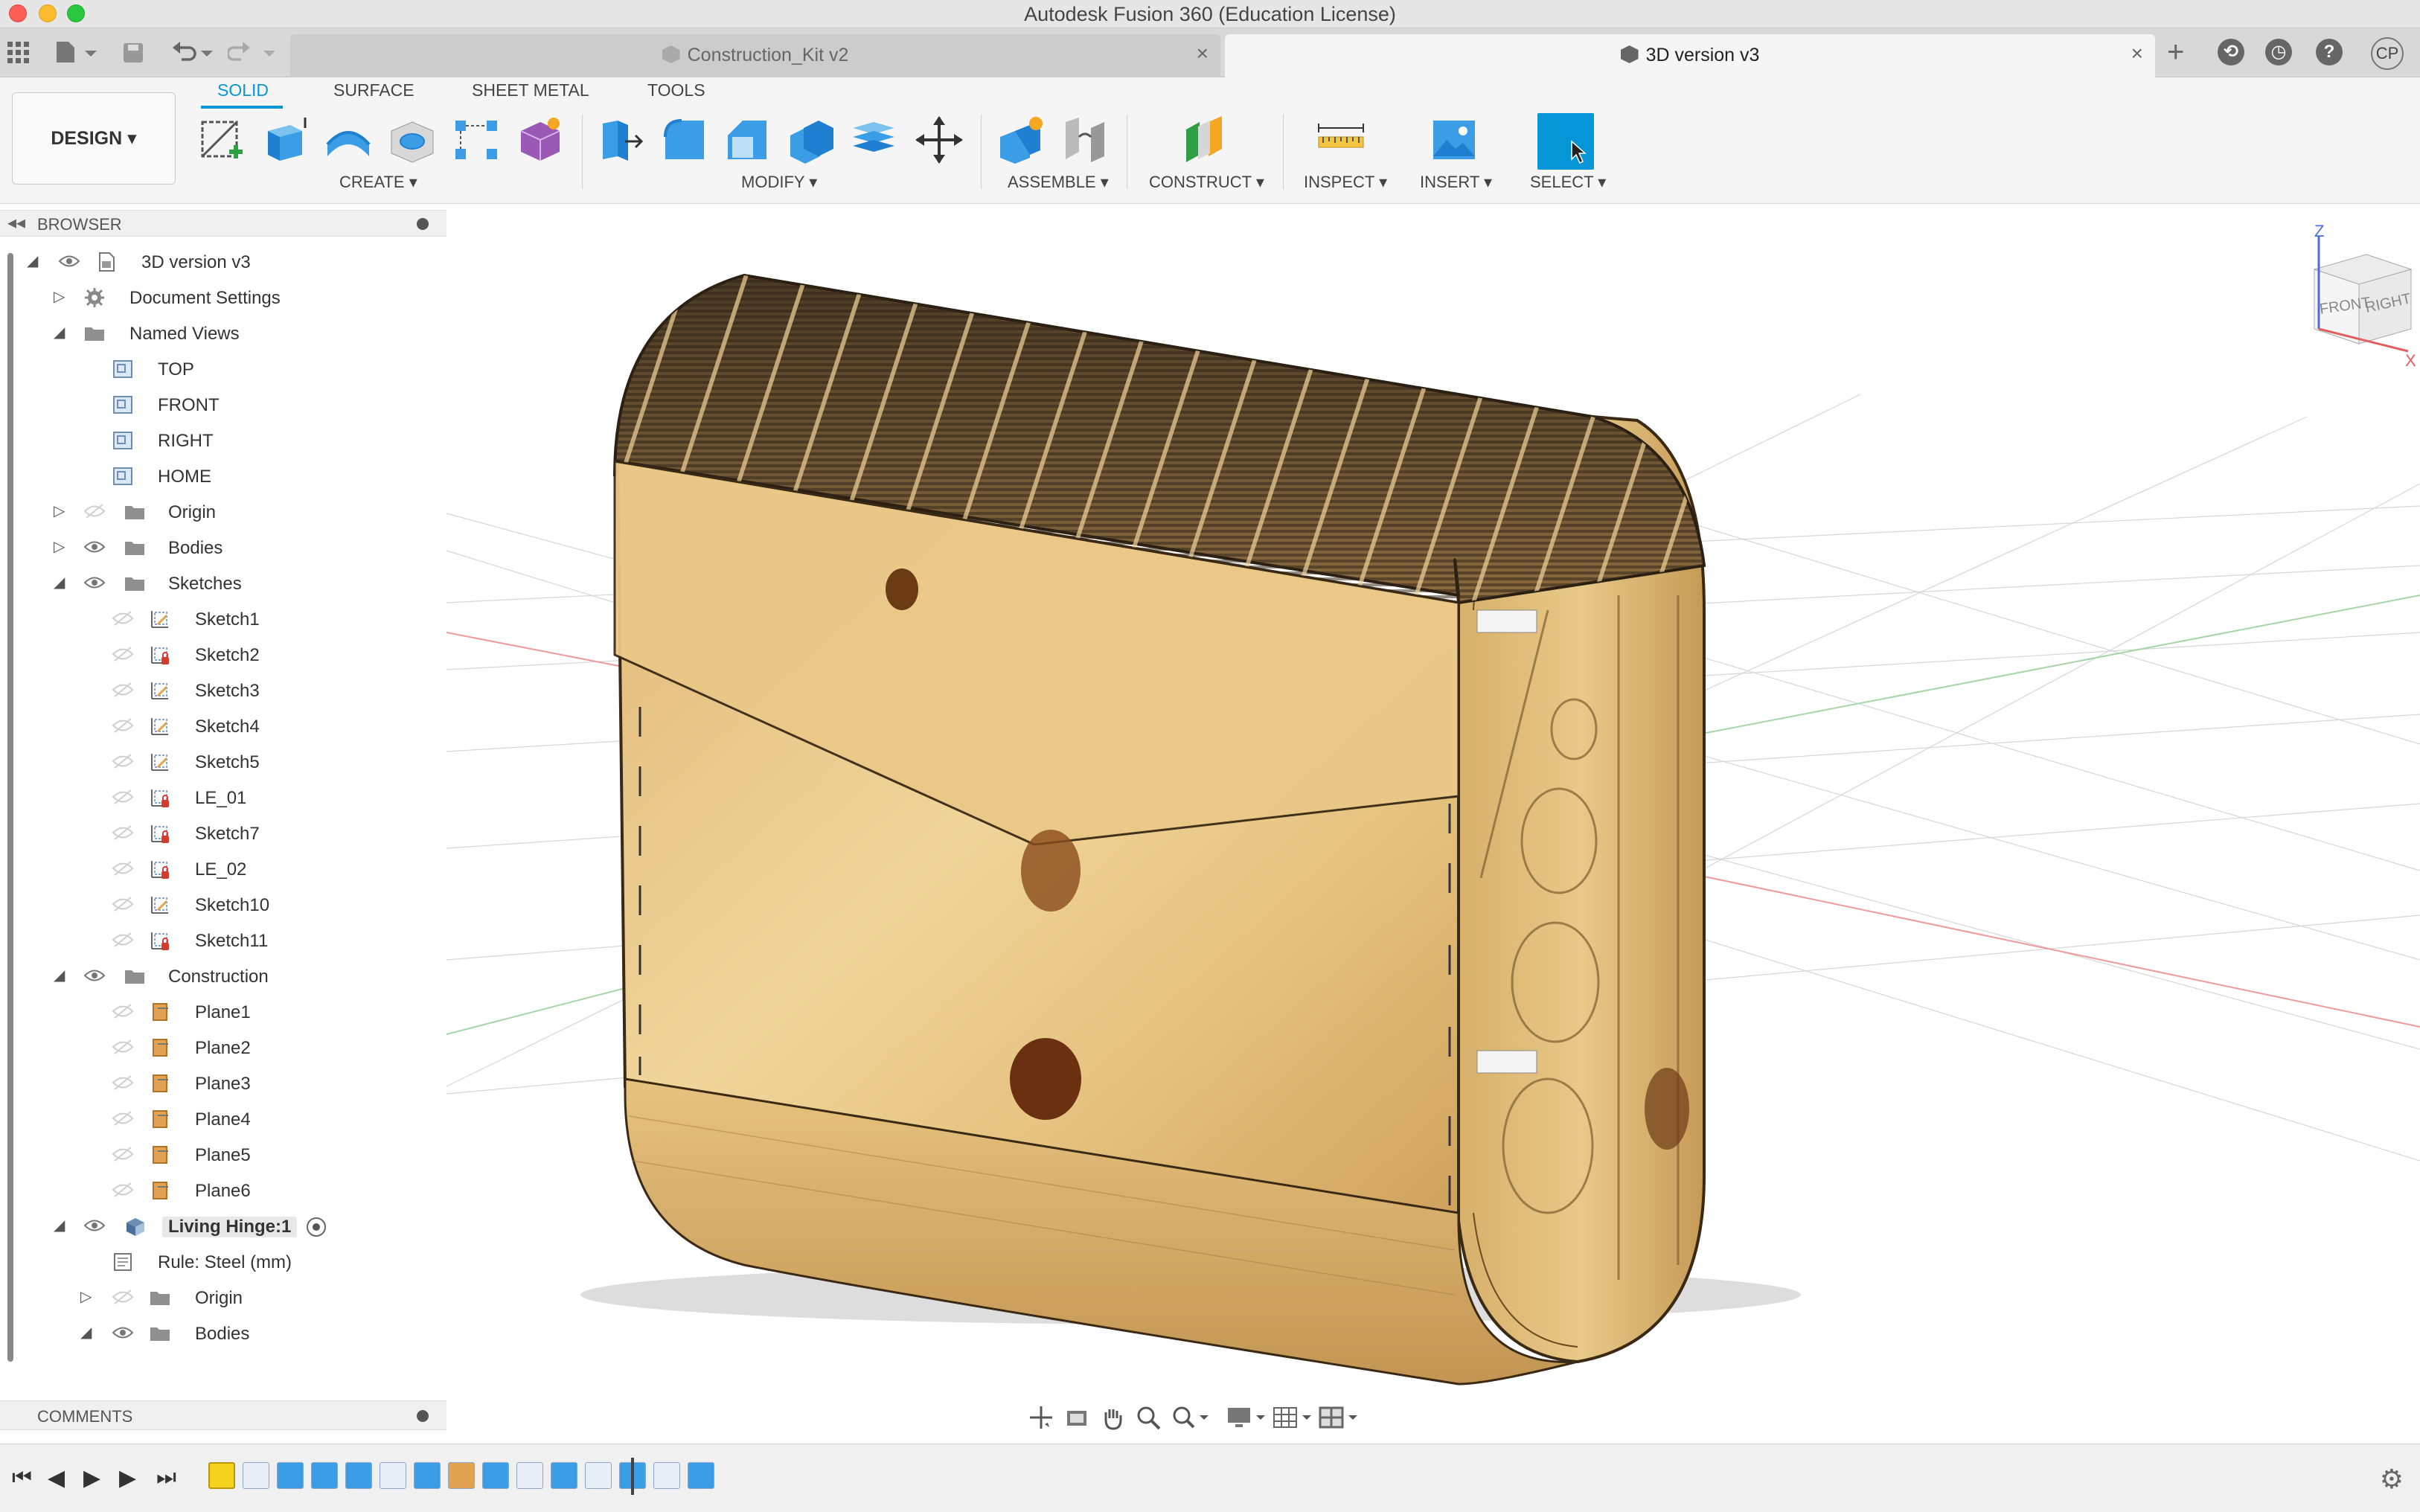  What do you see at coordinates (223, 440) in the screenshot?
I see `named-view-item: RIGHT` at bounding box center [223, 440].